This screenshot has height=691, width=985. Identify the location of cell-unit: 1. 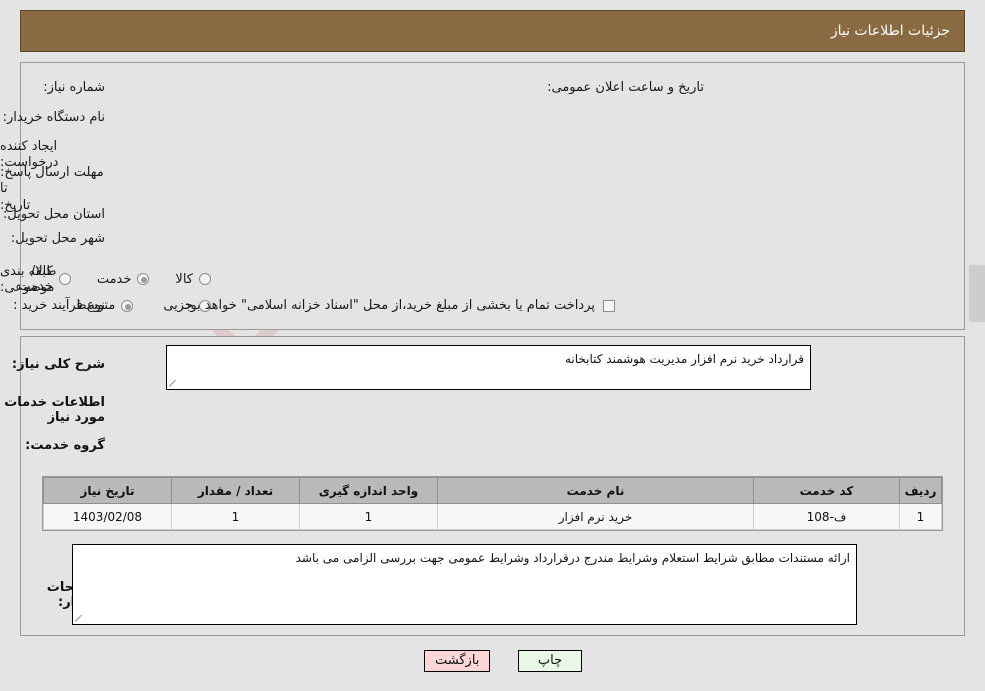
(368, 516).